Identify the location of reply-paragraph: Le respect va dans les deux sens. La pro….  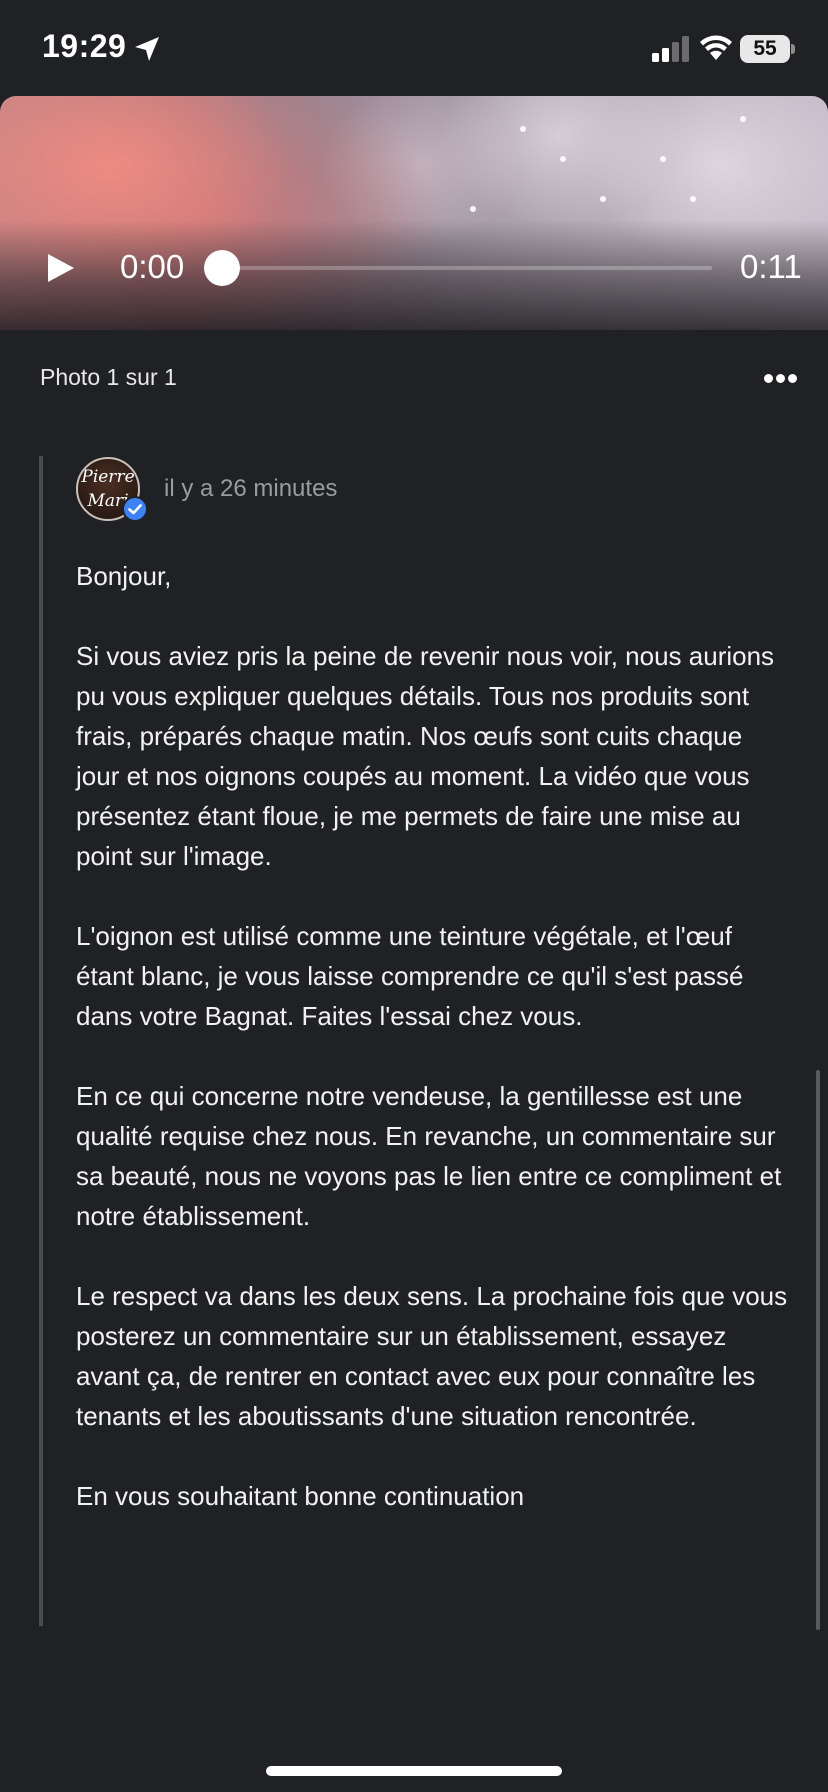
(432, 1356).